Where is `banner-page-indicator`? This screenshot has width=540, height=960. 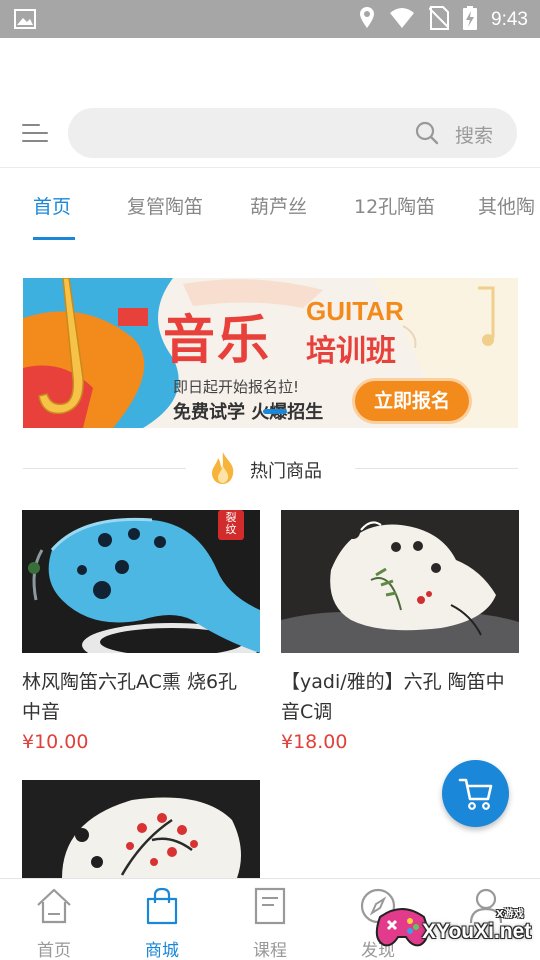
banner-page-indicator is located at coordinates (275, 411).